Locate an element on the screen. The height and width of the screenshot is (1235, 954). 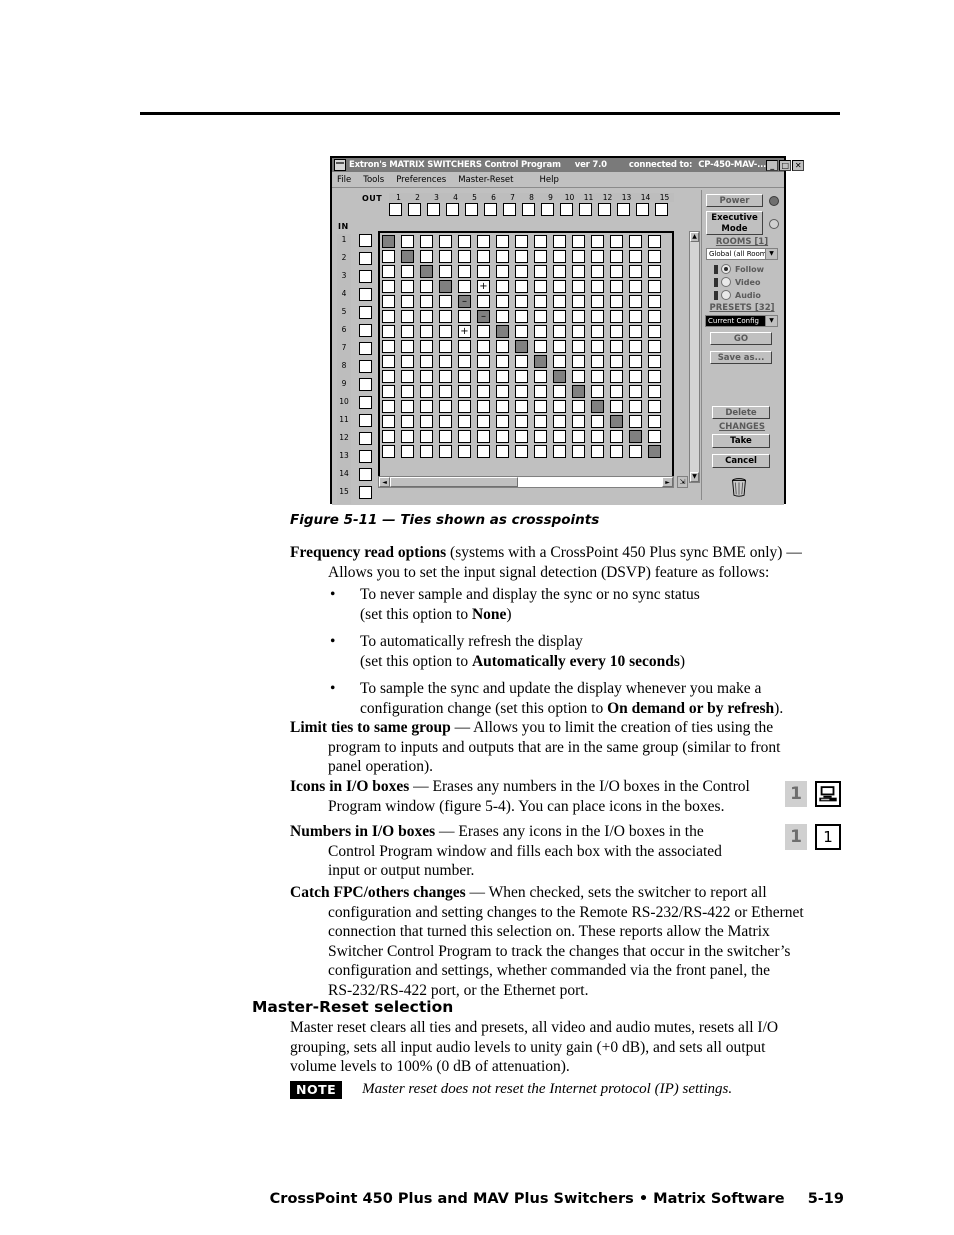
crosspoint-cell-in8-out10 is located at coordinates (559, 346).